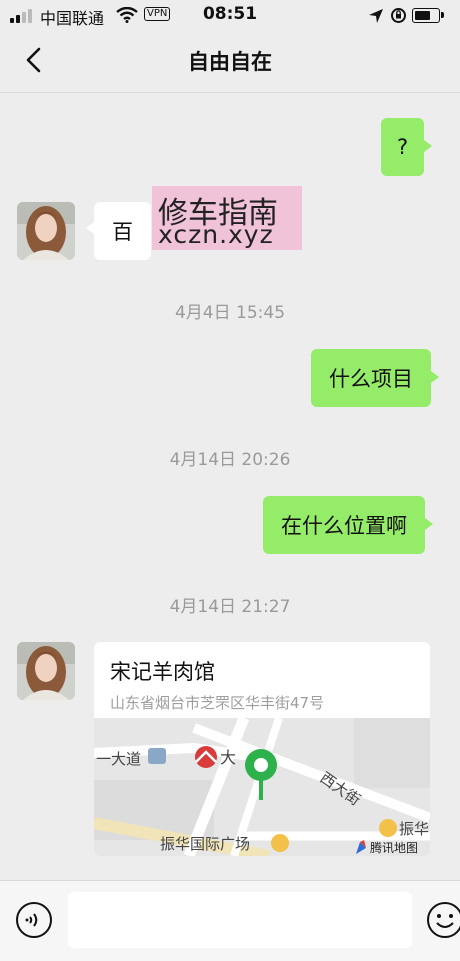 The image size is (460, 961). Describe the element at coordinates (443, 920) in the screenshot. I see `emoji-icon` at that location.